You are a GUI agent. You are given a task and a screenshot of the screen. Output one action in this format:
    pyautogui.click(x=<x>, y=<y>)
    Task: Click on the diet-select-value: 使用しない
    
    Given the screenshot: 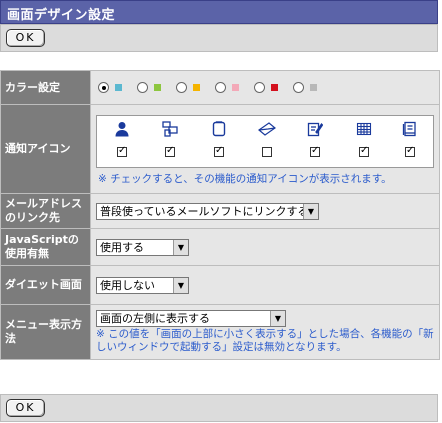 What is the action you would take?
    pyautogui.click(x=127, y=285)
    